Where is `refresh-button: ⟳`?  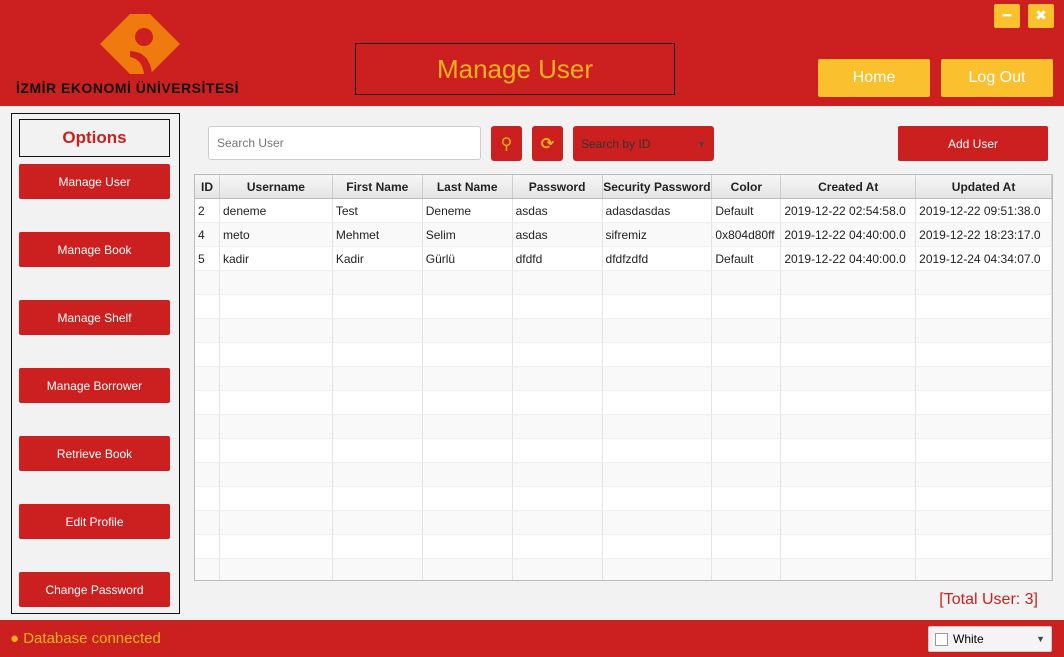 refresh-button: ⟳ is located at coordinates (547, 143).